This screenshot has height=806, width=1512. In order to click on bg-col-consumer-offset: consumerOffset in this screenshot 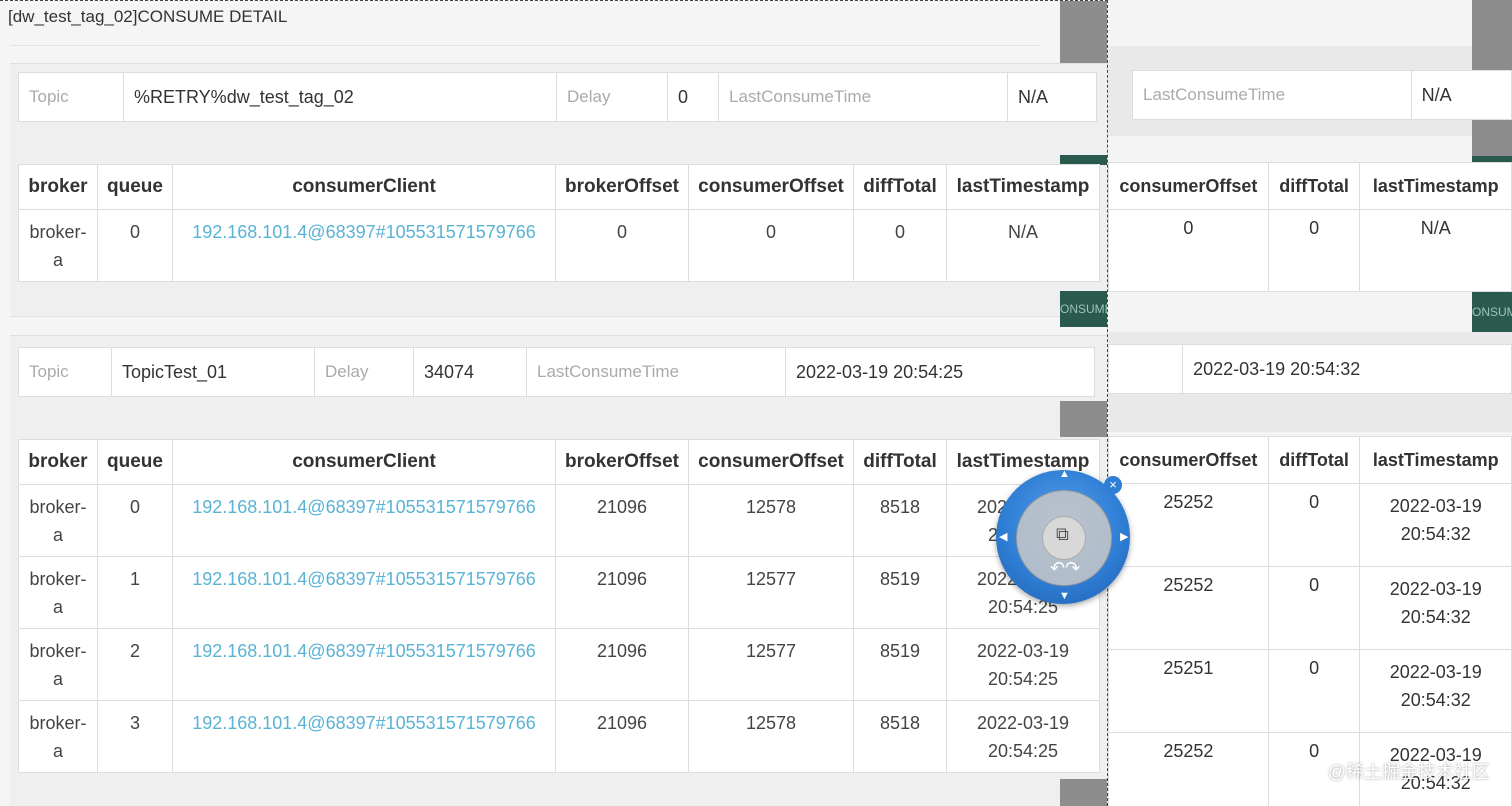, I will do `click(1188, 186)`.